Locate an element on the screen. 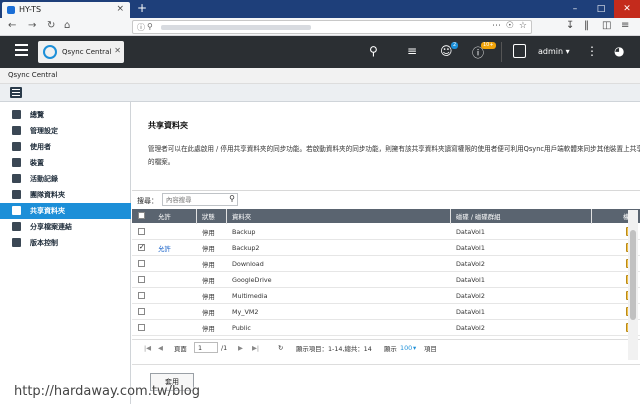 This screenshot has width=640, height=404. page-scrollbar is located at coordinates (633, 285).